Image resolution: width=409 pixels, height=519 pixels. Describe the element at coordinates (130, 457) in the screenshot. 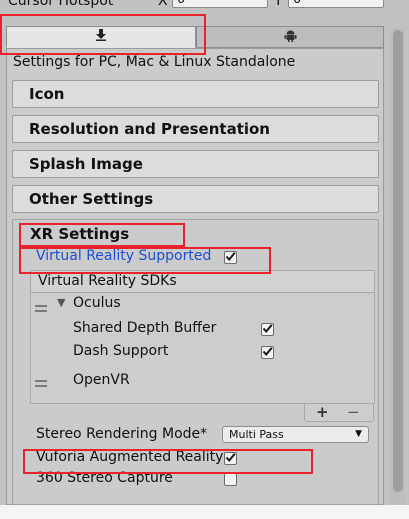

I see `vuforia-label: Vuforia Augmented Reality` at that location.